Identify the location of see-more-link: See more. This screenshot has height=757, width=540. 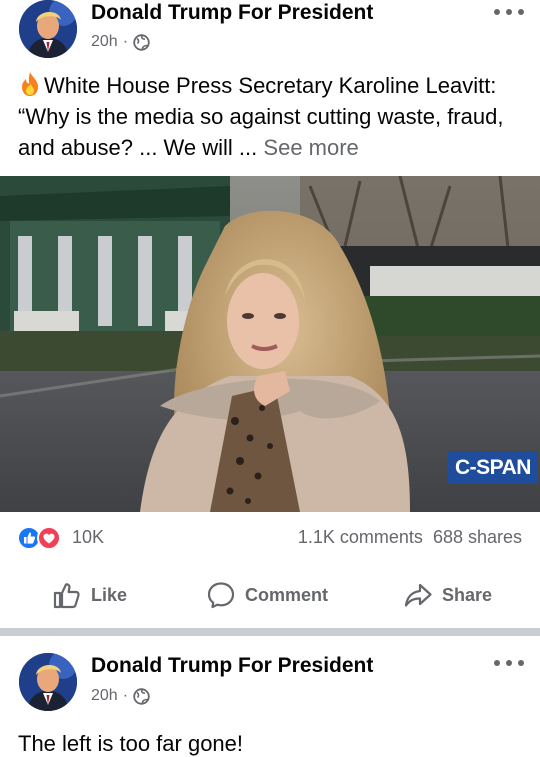
(310, 147).